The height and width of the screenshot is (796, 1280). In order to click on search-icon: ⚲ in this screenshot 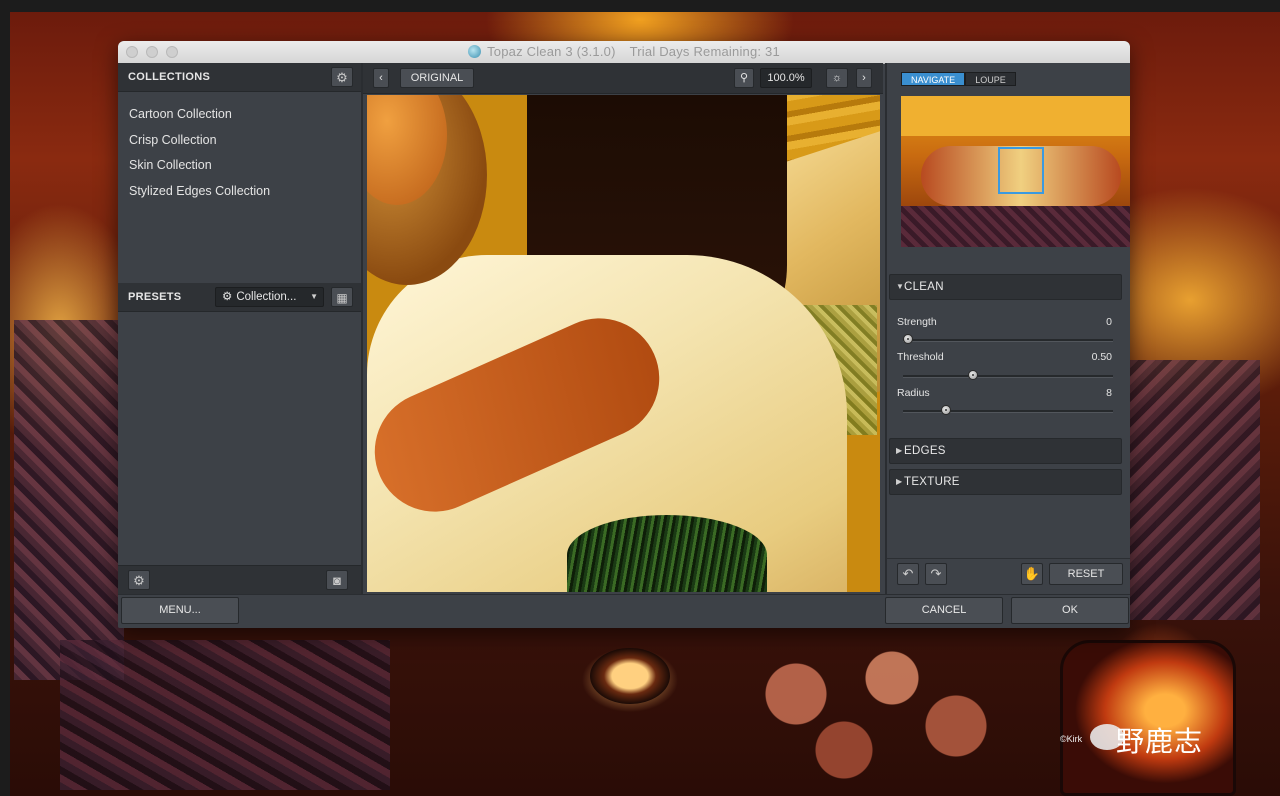, I will do `click(744, 78)`.